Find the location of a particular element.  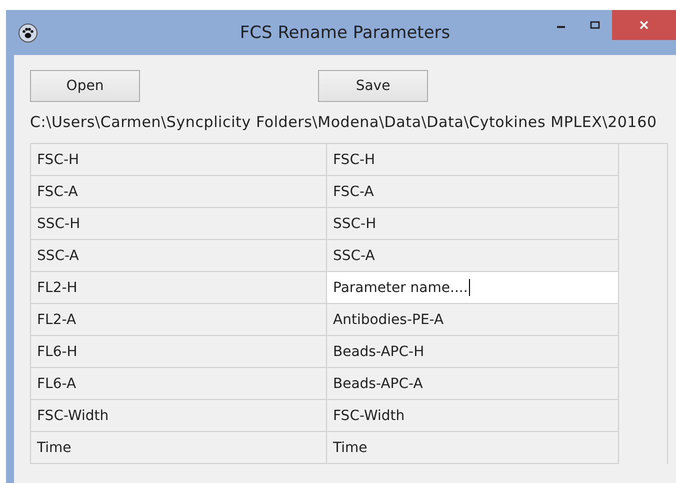

save-button: Save is located at coordinates (373, 86).